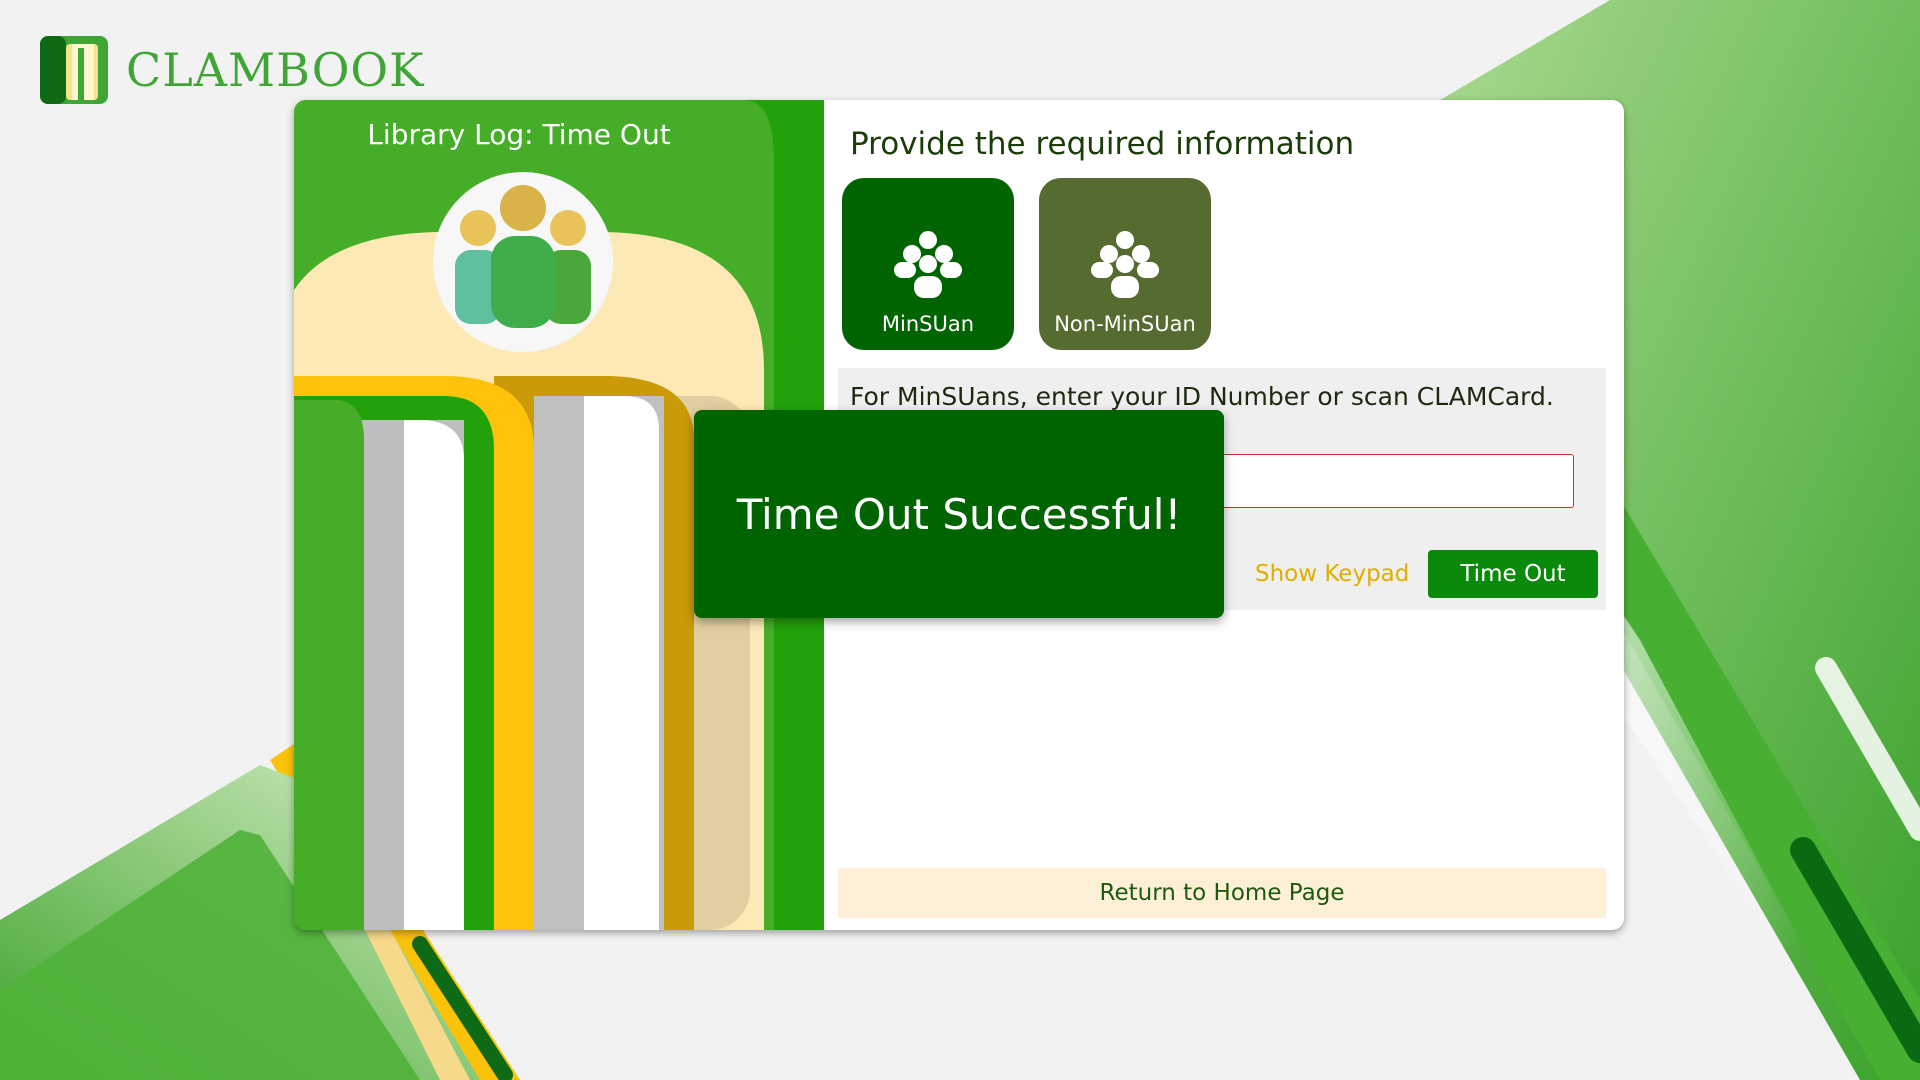  I want to click on book-logo-icon, so click(74, 70).